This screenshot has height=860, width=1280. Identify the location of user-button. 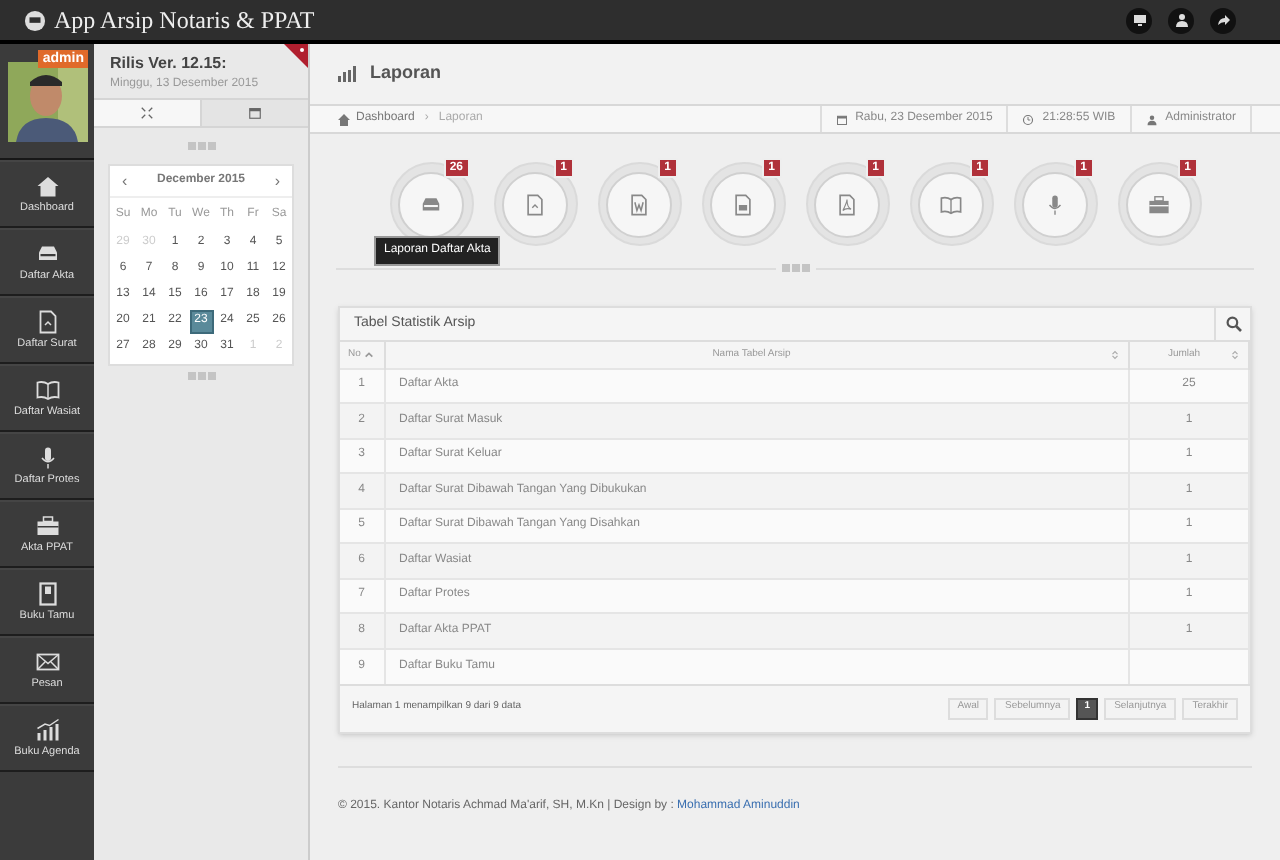
(1181, 20).